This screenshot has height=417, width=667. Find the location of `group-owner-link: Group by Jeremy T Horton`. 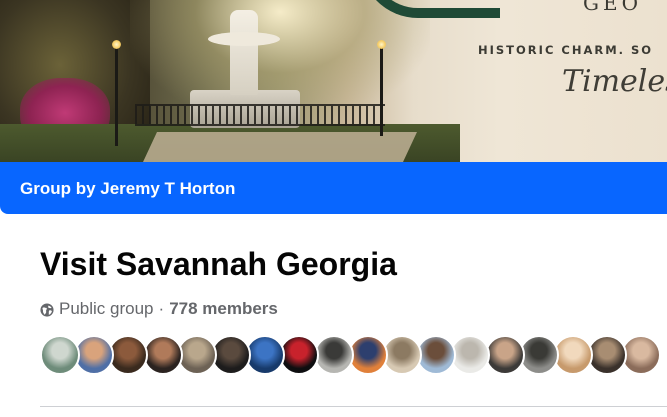

group-owner-link: Group by Jeremy T Horton is located at coordinates (127, 189).